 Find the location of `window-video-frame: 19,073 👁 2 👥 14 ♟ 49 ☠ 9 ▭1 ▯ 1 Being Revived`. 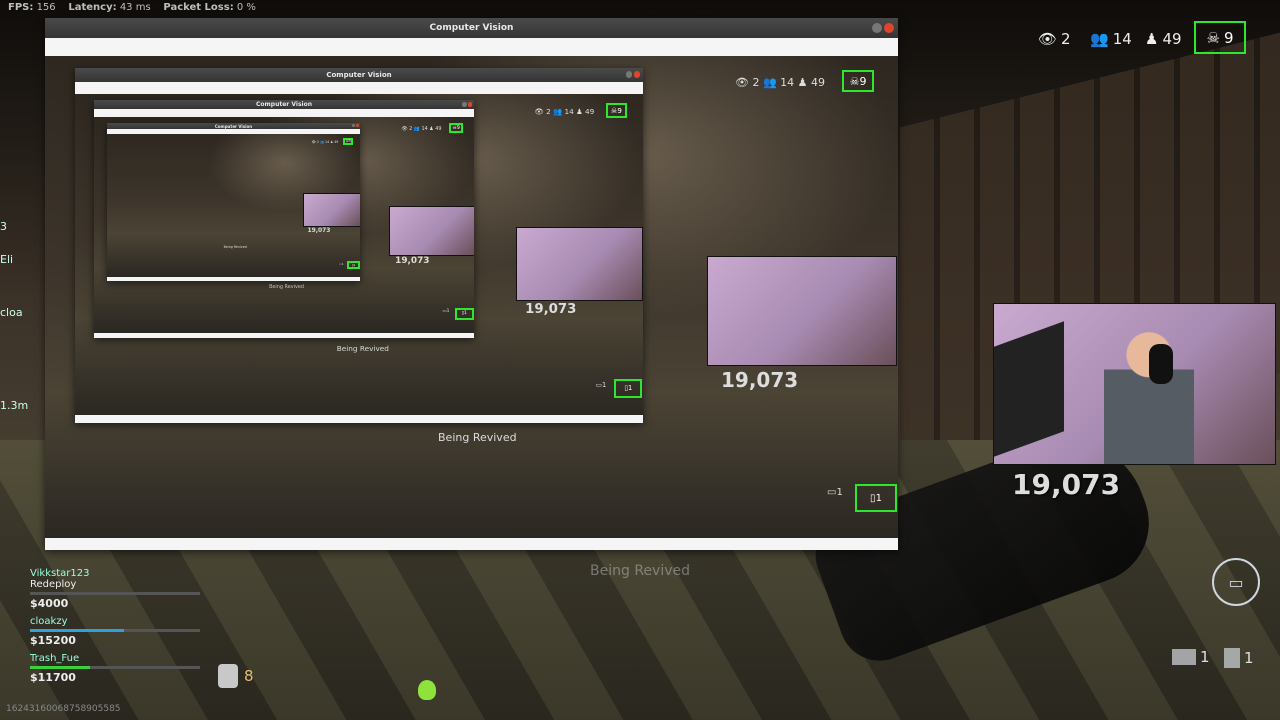

window-video-frame: 19,073 👁 2 👥 14 ♟ 49 ☠ 9 ▭1 ▯ 1 Being Revived is located at coordinates (233, 205).